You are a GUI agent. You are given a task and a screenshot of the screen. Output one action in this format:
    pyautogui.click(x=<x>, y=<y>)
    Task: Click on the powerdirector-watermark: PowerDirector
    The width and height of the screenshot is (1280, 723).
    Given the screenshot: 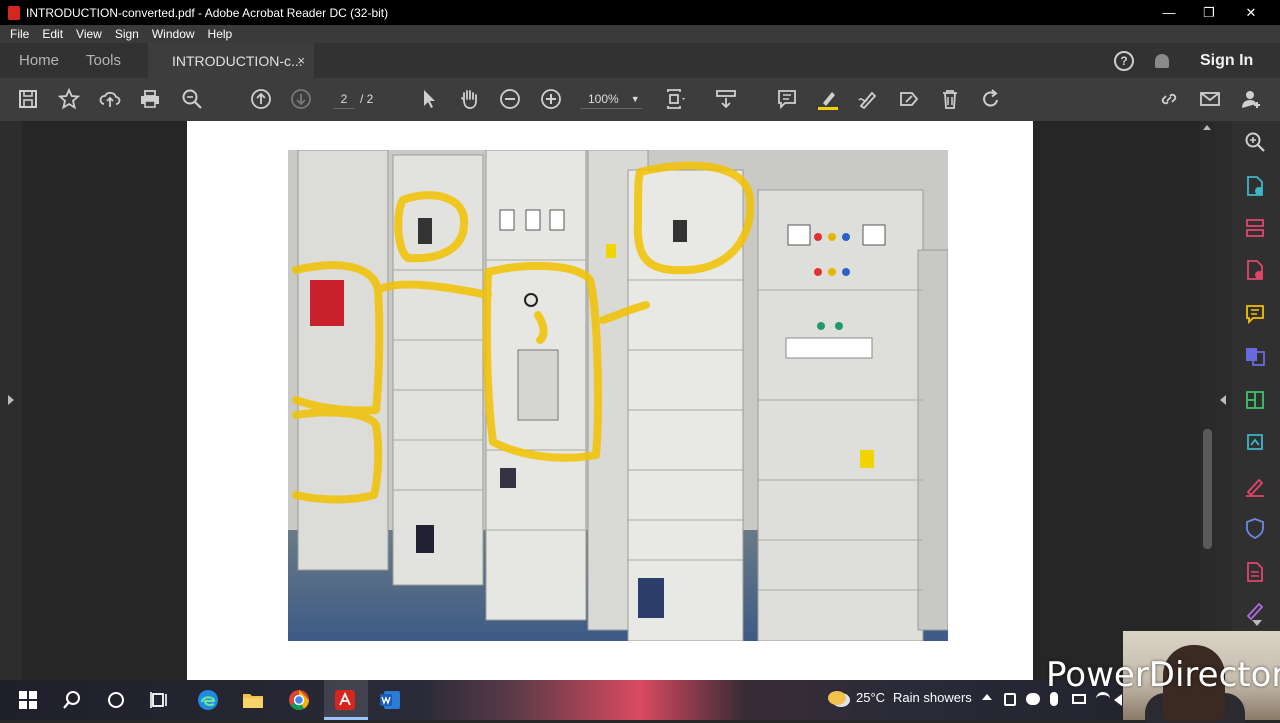 What is the action you would take?
    pyautogui.click(x=1163, y=675)
    